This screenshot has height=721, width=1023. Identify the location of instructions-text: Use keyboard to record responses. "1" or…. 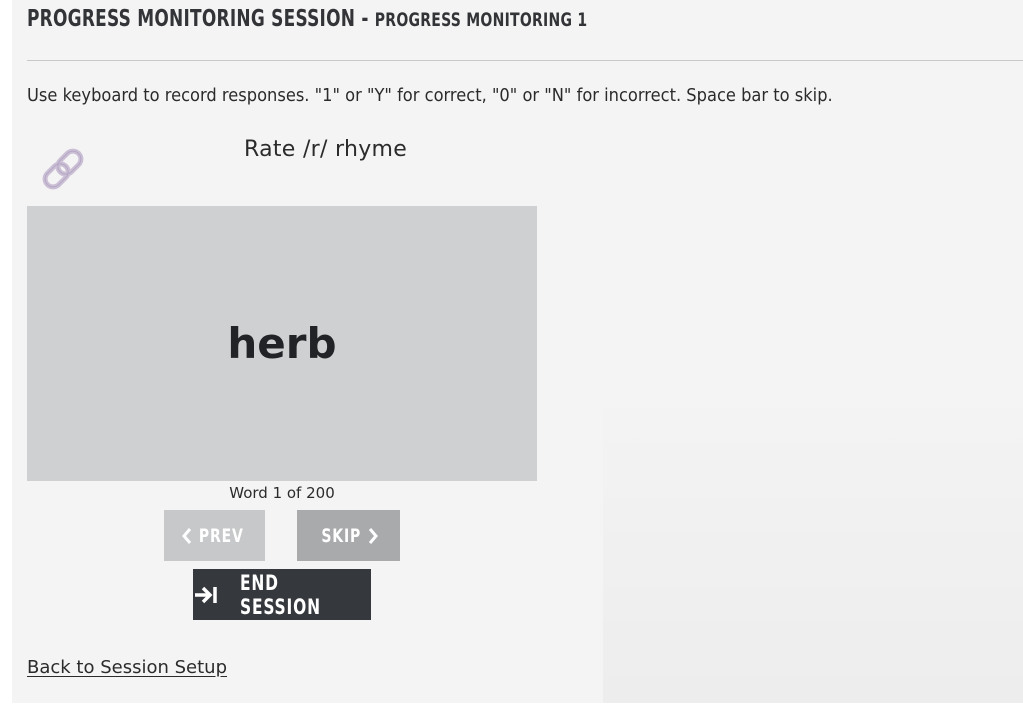
(430, 96).